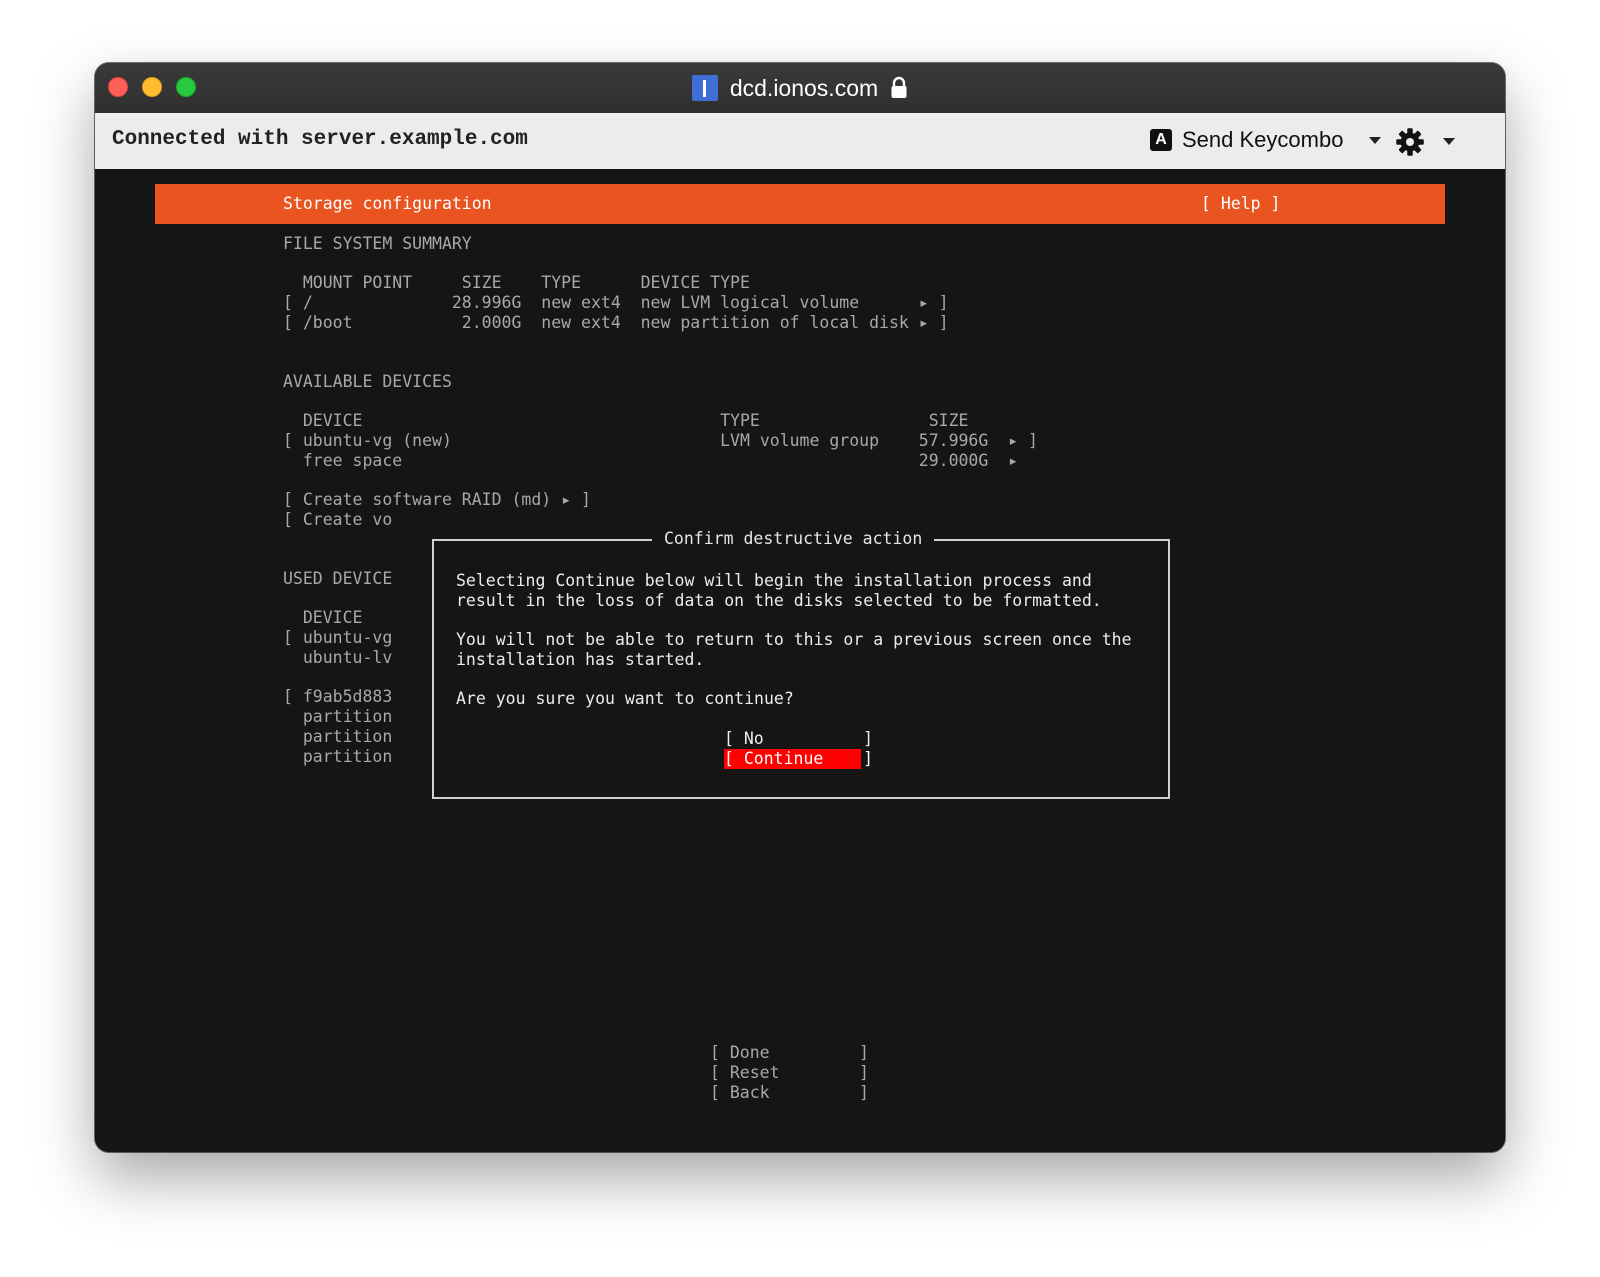 The image size is (1600, 1277). What do you see at coordinates (793, 539) in the screenshot?
I see `dialog-title: Confirm destructive action` at bounding box center [793, 539].